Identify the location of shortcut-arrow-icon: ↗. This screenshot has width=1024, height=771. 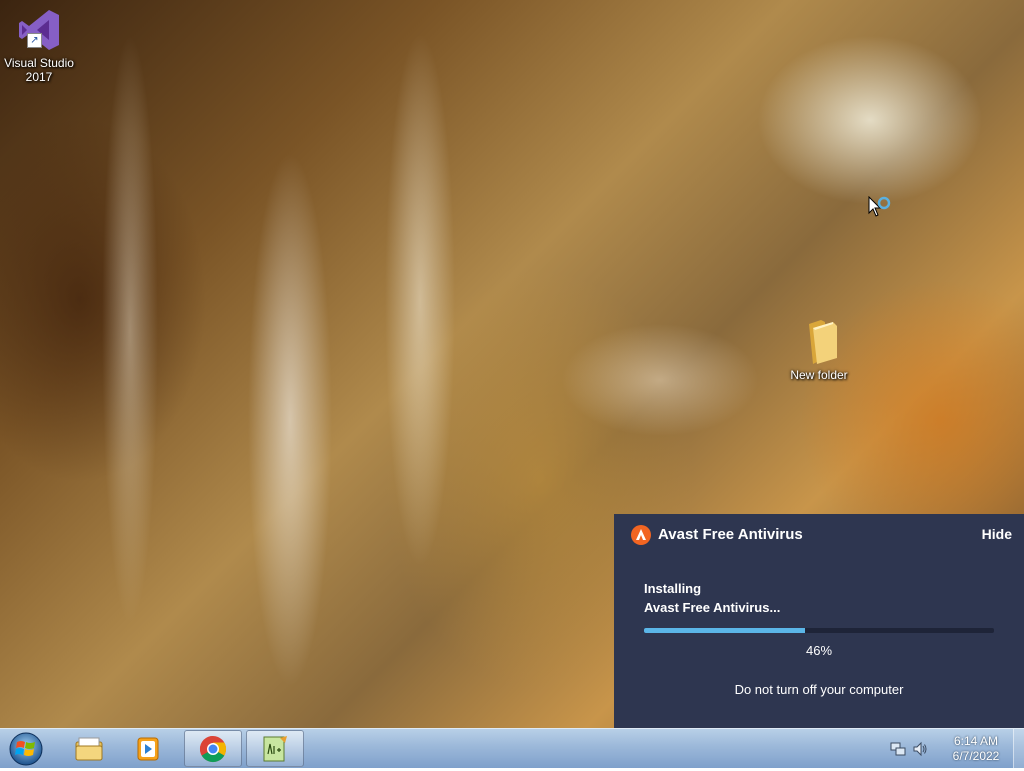
(34, 40).